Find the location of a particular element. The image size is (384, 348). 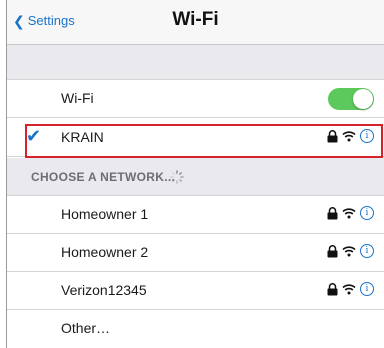

navigation-bar: ❮ Settings Wi-Fi is located at coordinates (195, 22).